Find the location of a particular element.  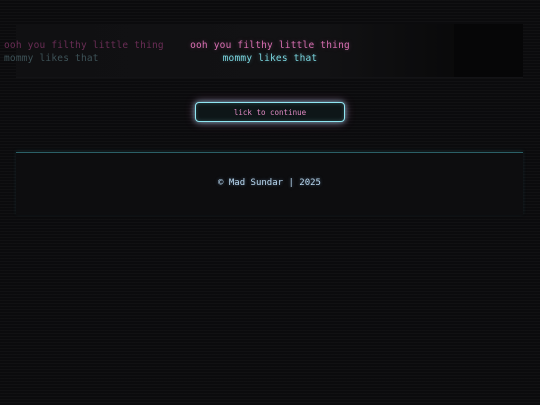

copyright-text: © Mad Sundar | 2025 is located at coordinates (269, 183).